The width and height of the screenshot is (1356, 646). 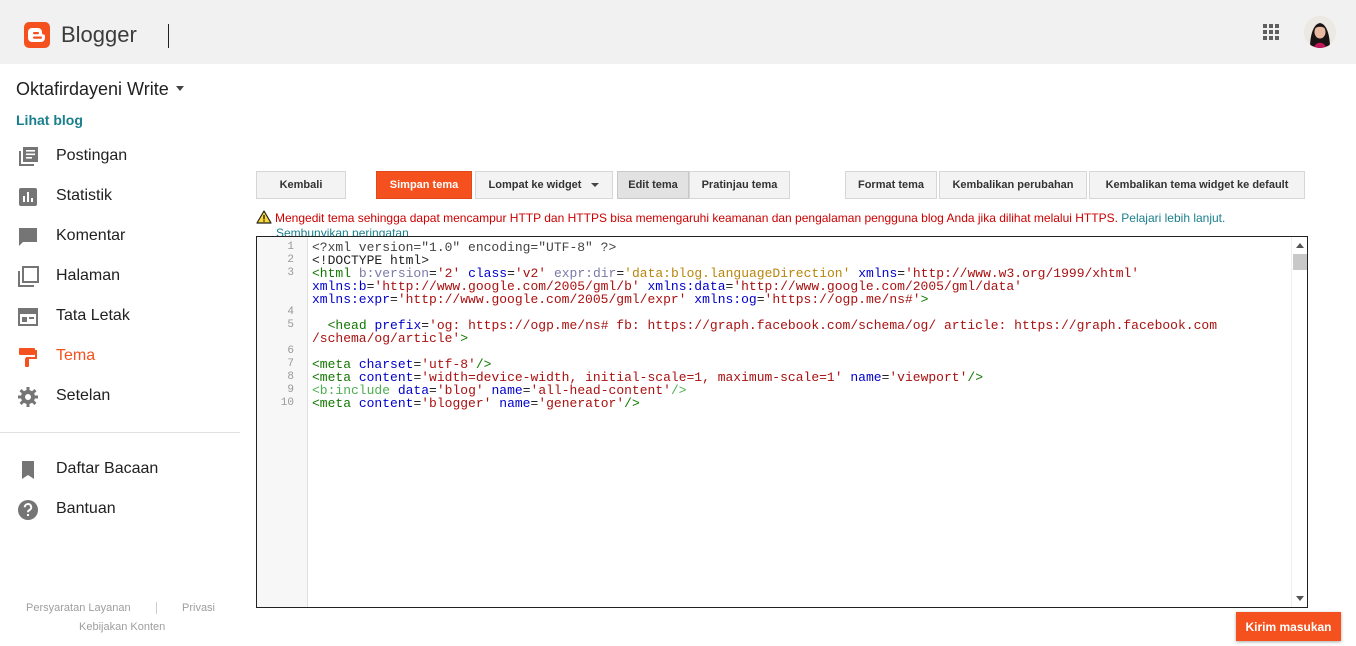 I want to click on layout-icon, so click(x=28, y=317).